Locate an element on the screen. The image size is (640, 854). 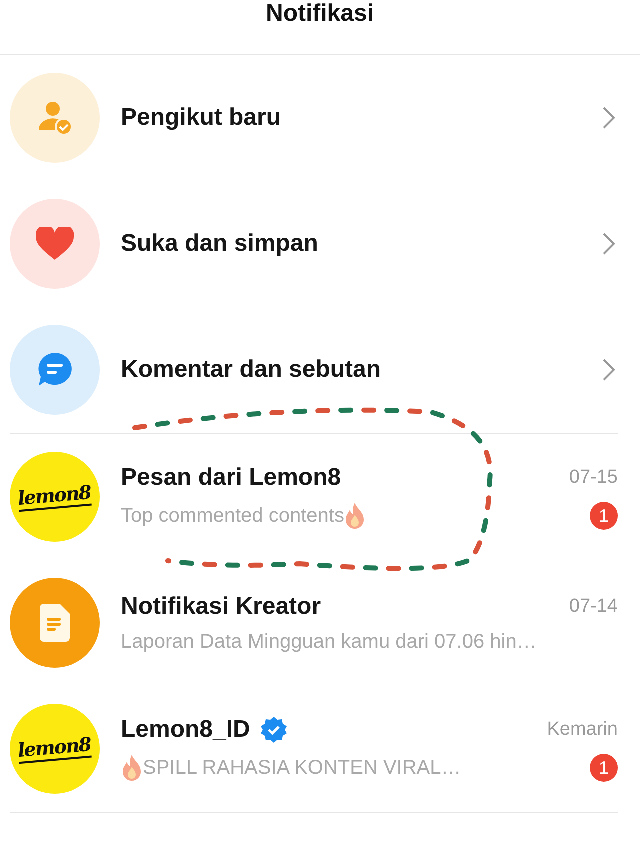
category-row: Suka dan simpan is located at coordinates (320, 244).